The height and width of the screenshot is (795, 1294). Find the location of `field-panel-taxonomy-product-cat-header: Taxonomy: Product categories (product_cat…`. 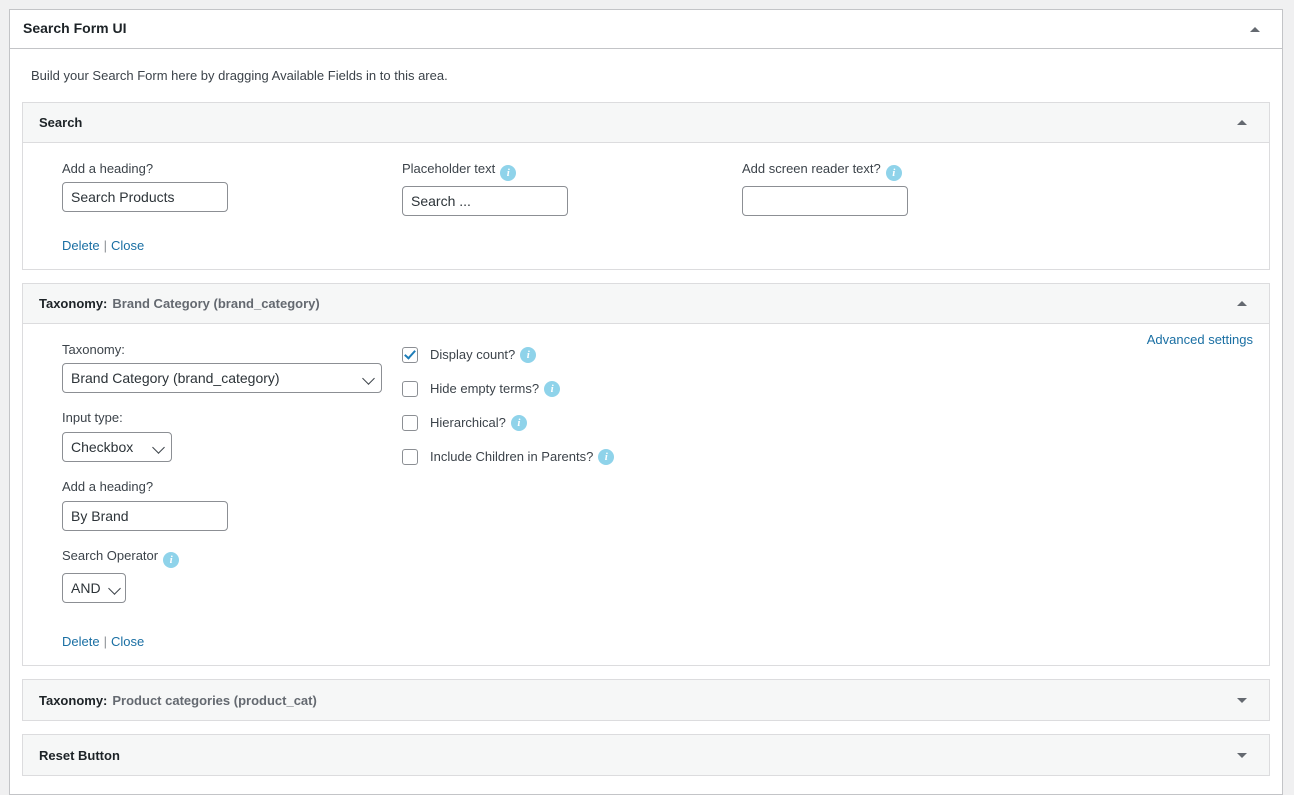

field-panel-taxonomy-product-cat-header: Taxonomy: Product categories (product_cat… is located at coordinates (646, 700).